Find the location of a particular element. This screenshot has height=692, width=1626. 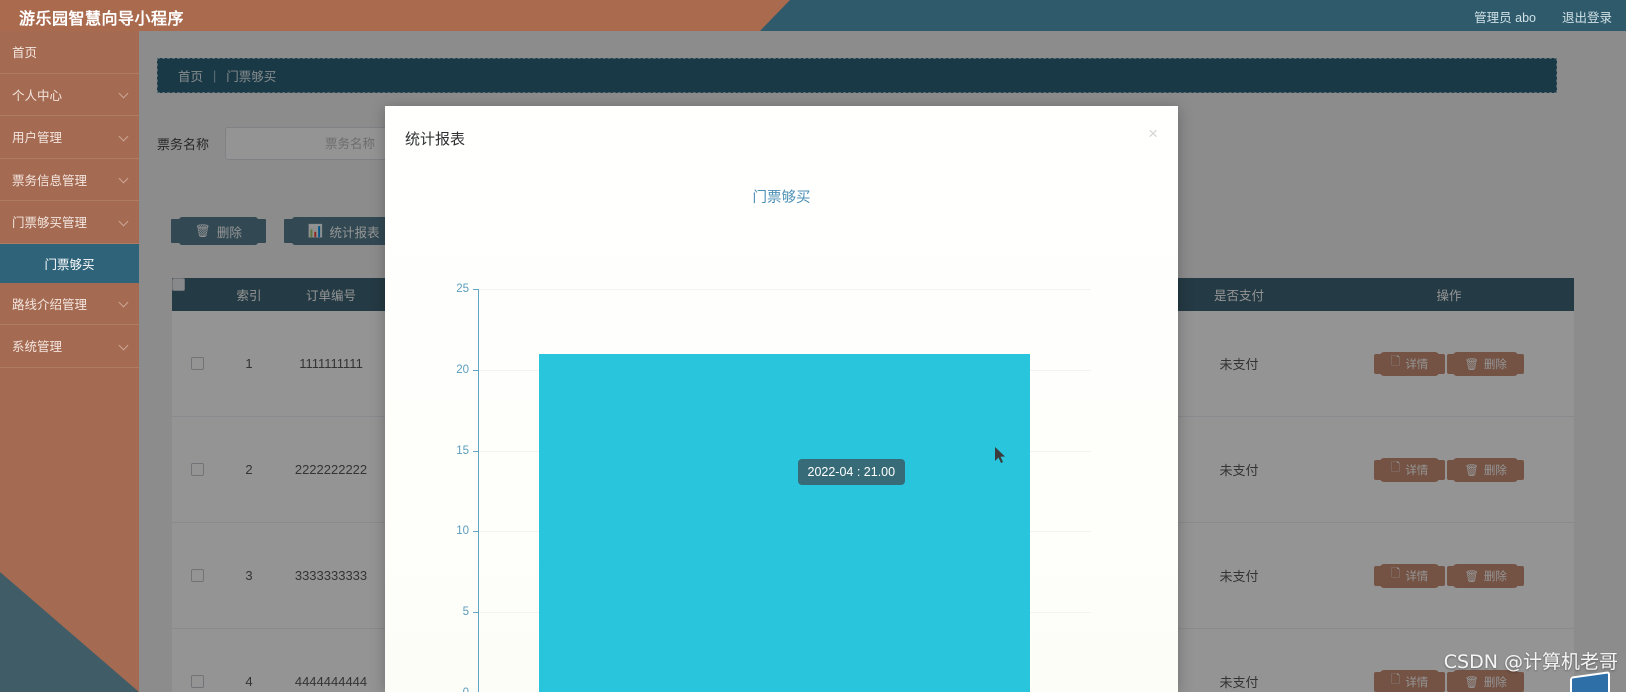

sidebar-item-label: 系统管理 is located at coordinates (37, 347).